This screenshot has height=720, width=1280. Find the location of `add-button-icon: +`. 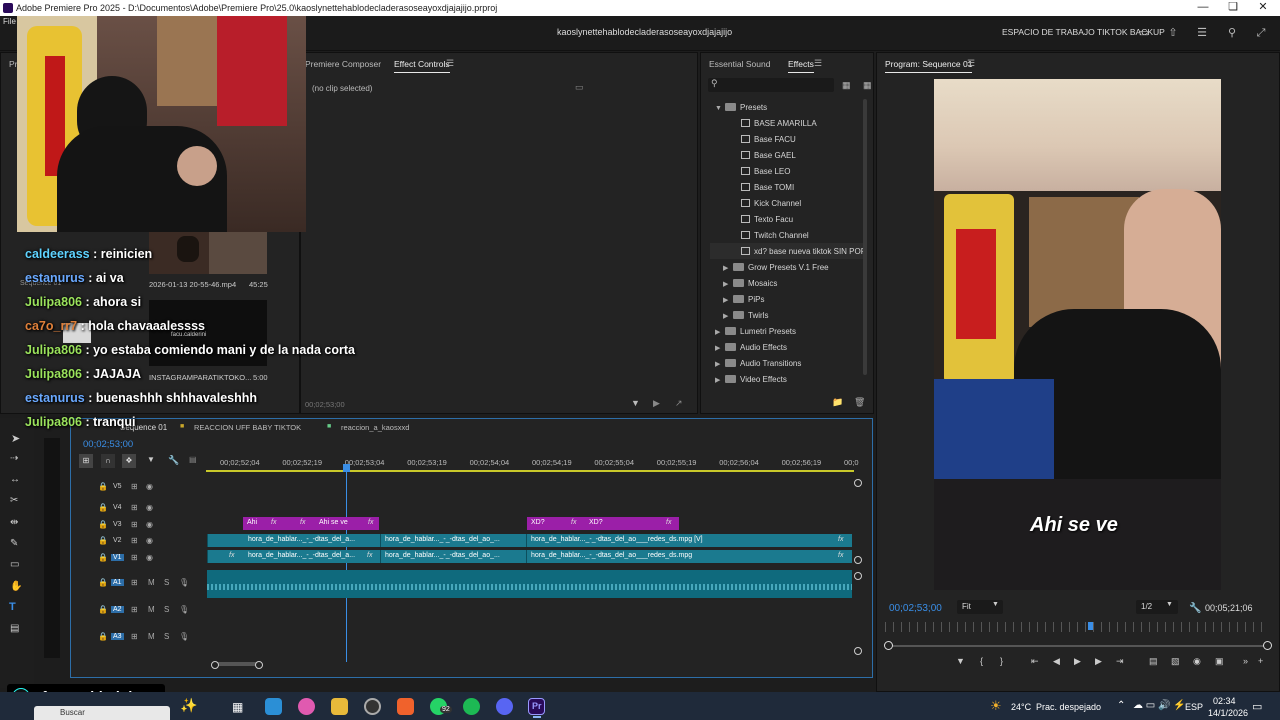

add-button-icon: + is located at coordinates (1260, 661).